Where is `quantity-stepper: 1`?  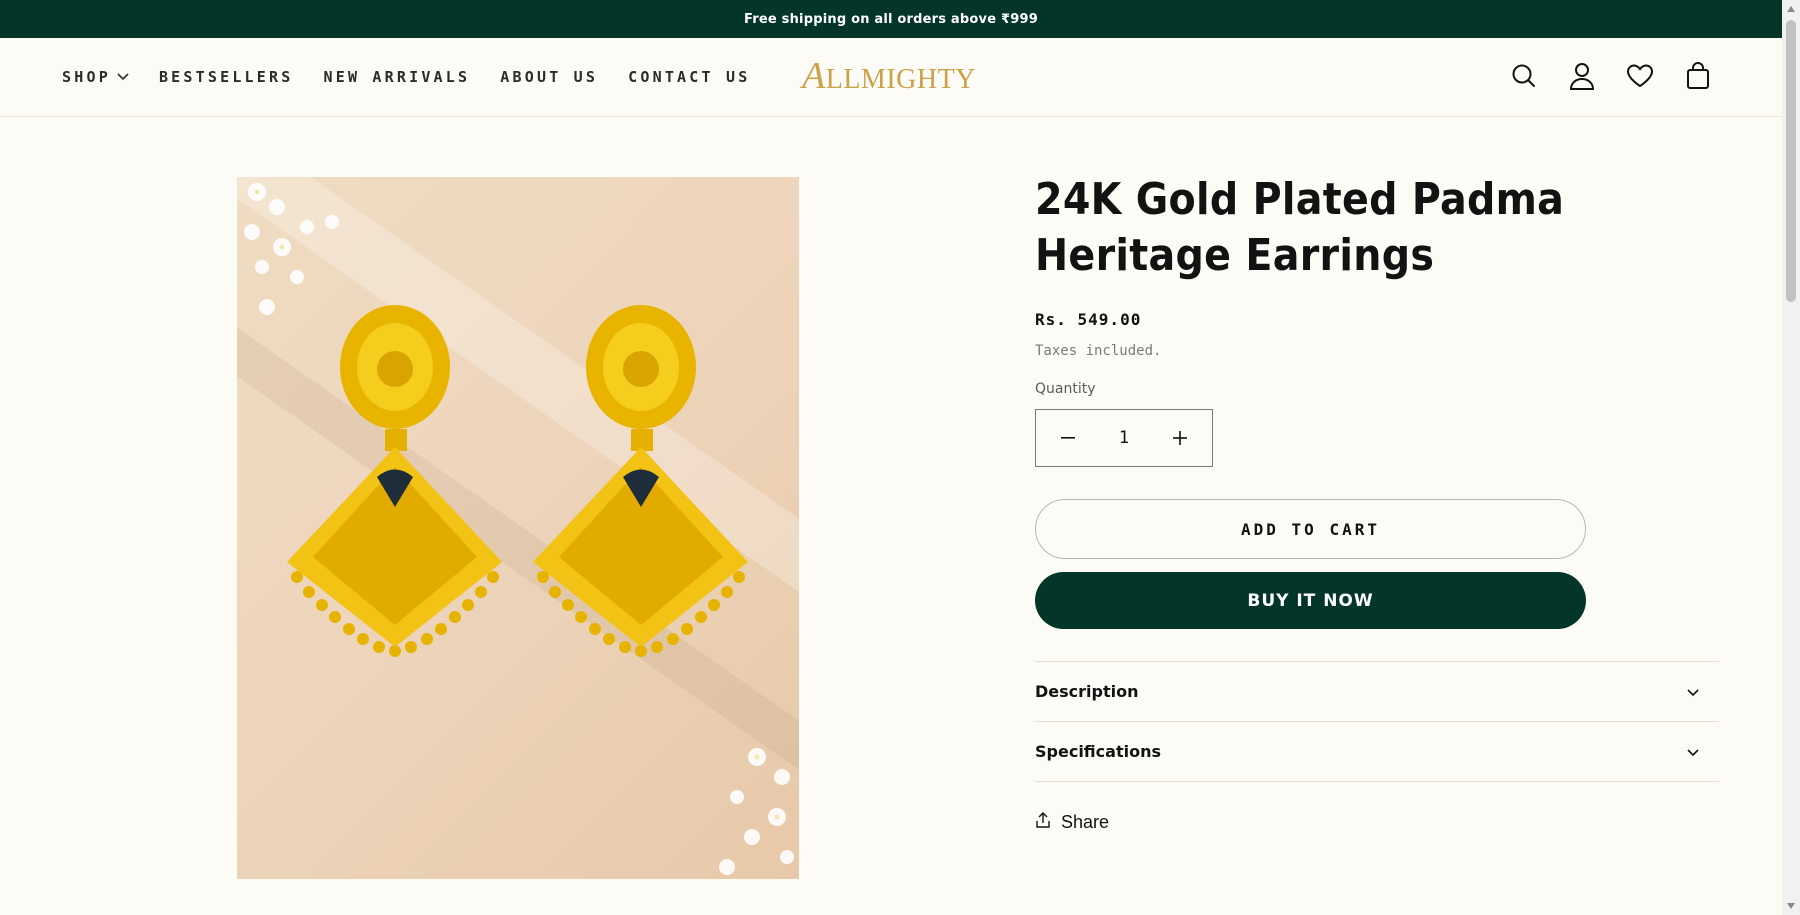 quantity-stepper: 1 is located at coordinates (1124, 438).